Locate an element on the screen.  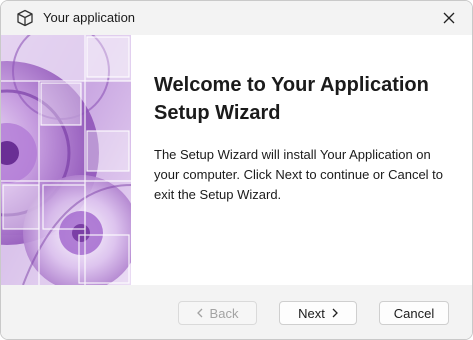
close-button is located at coordinates (449, 18).